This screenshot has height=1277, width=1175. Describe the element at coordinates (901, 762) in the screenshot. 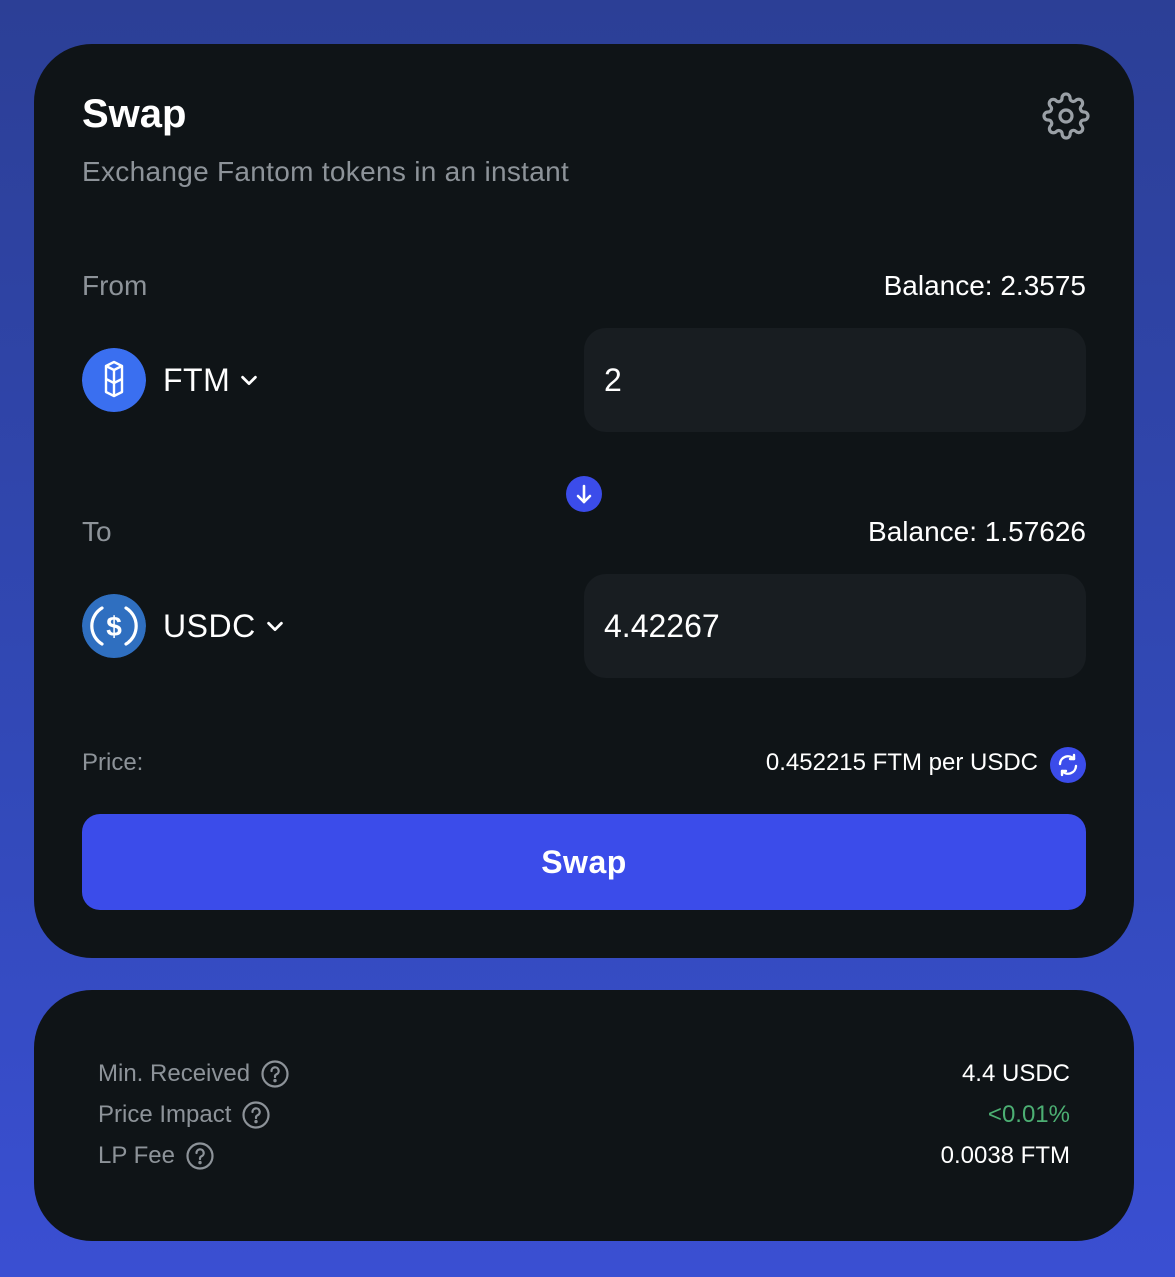

I see `price-value: 0.452215 FTM per USDC` at that location.